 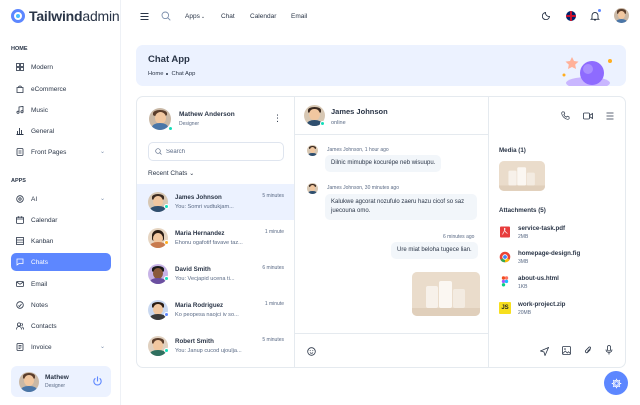 What do you see at coordinates (34, 199) in the screenshot?
I see `sidebar-item-label: AI` at bounding box center [34, 199].